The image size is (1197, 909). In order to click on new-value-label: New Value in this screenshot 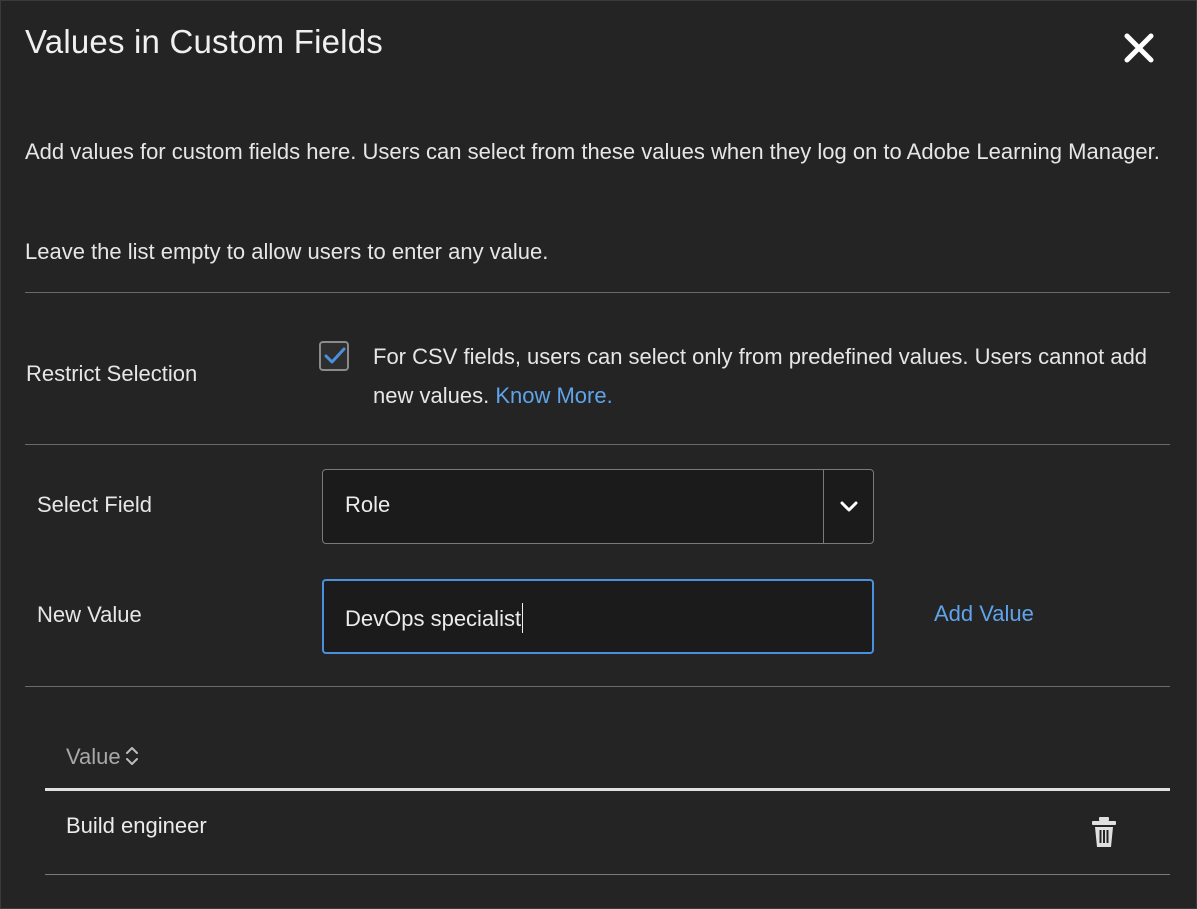, I will do `click(89, 614)`.